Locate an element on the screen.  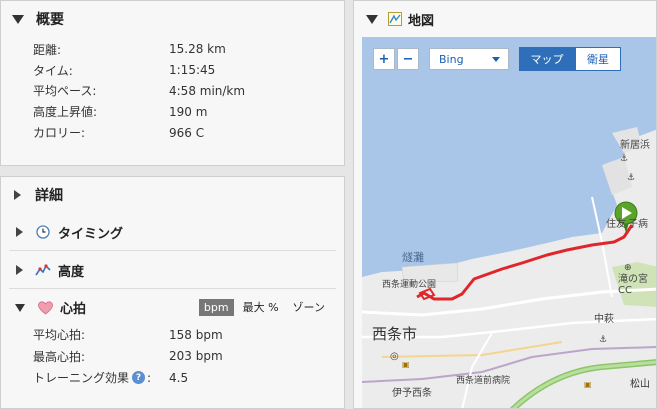
heartrate-label: 心拍 is located at coordinates (73, 309).